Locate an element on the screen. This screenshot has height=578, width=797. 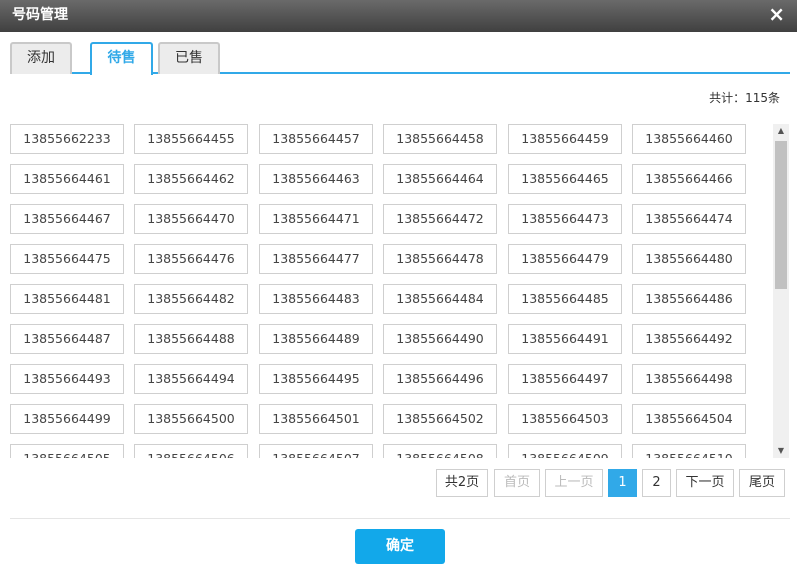
number-cell: 13855664499 is located at coordinates (67, 419).